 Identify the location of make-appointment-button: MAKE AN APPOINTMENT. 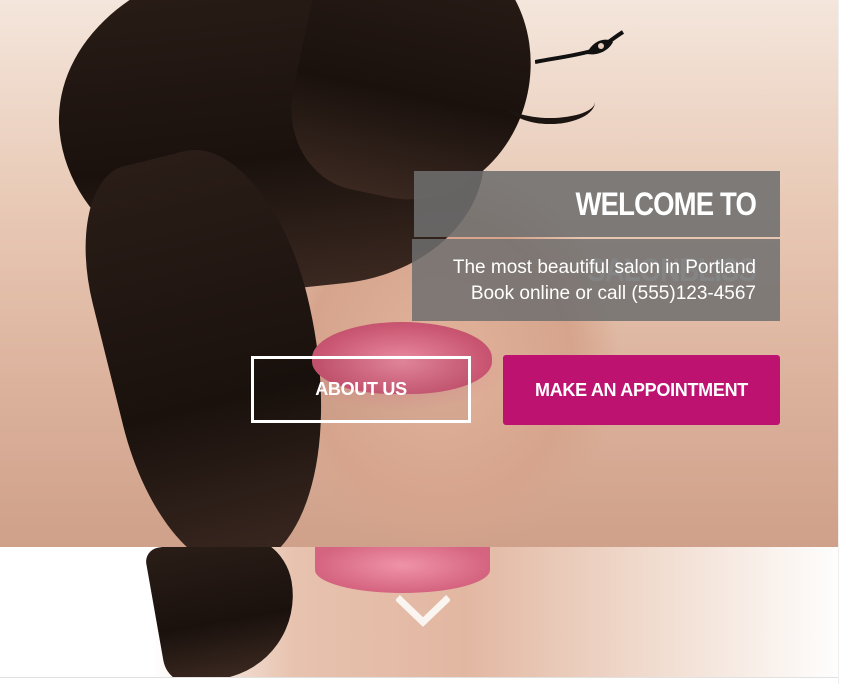
(641, 390).